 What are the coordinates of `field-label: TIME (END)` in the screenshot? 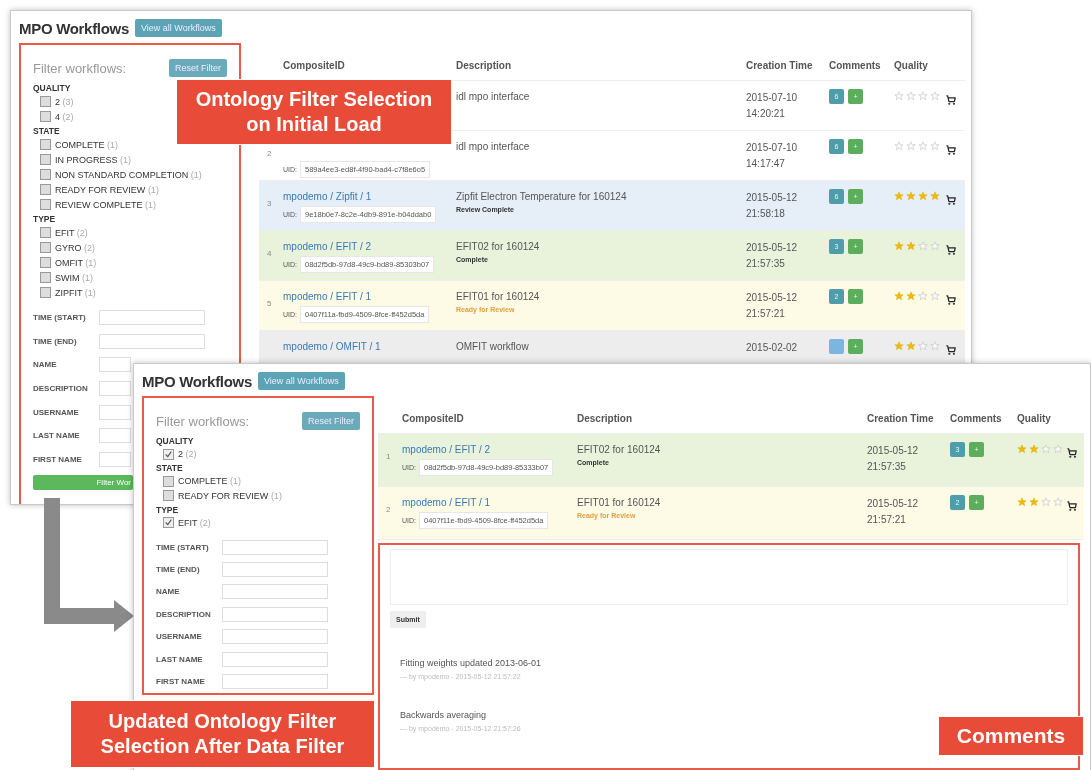 It's located at (55, 341).